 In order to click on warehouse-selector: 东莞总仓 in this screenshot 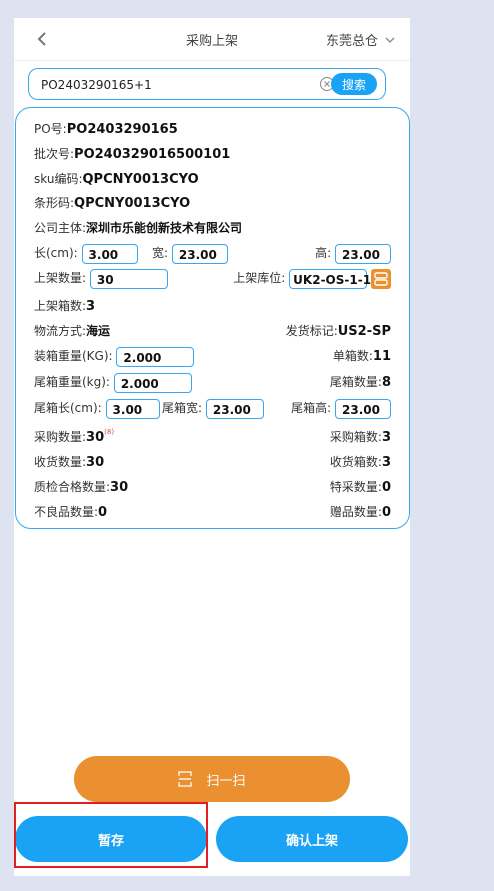, I will do `click(361, 39)`.